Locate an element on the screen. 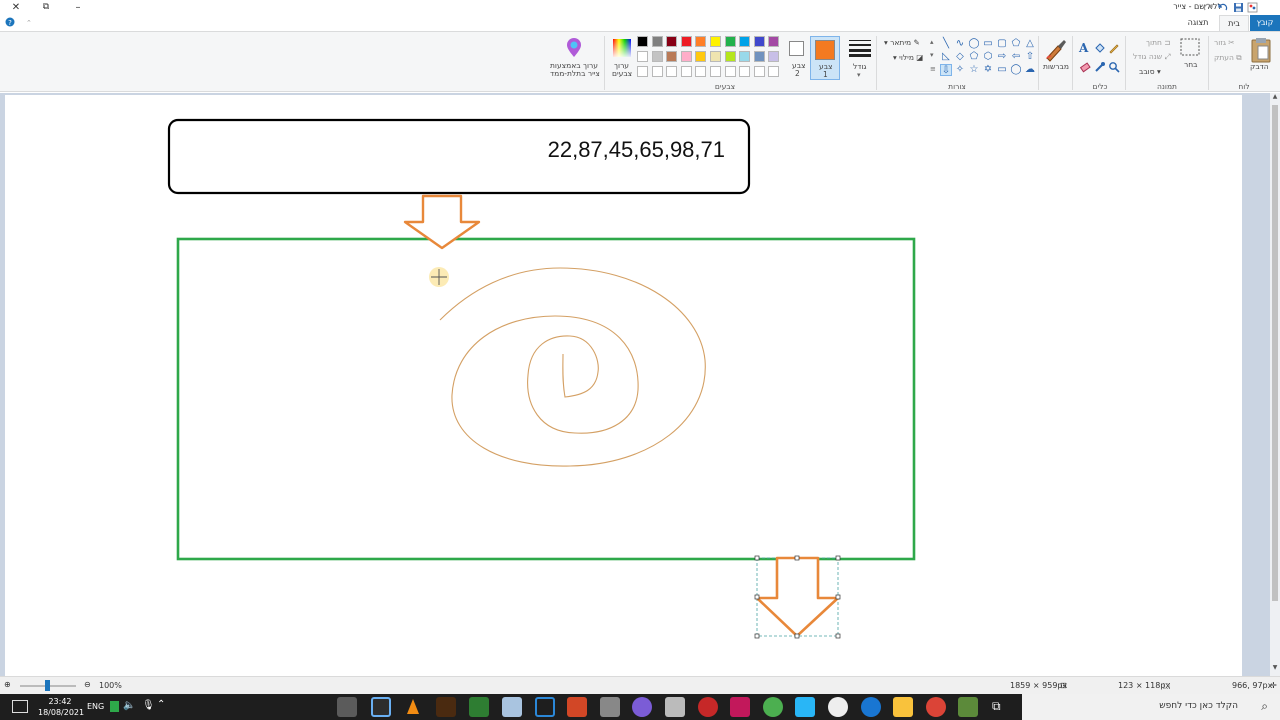 The height and width of the screenshot is (720, 1280). search-box: הקלד כאן כדי לחפש ⌕ is located at coordinates (1151, 707).